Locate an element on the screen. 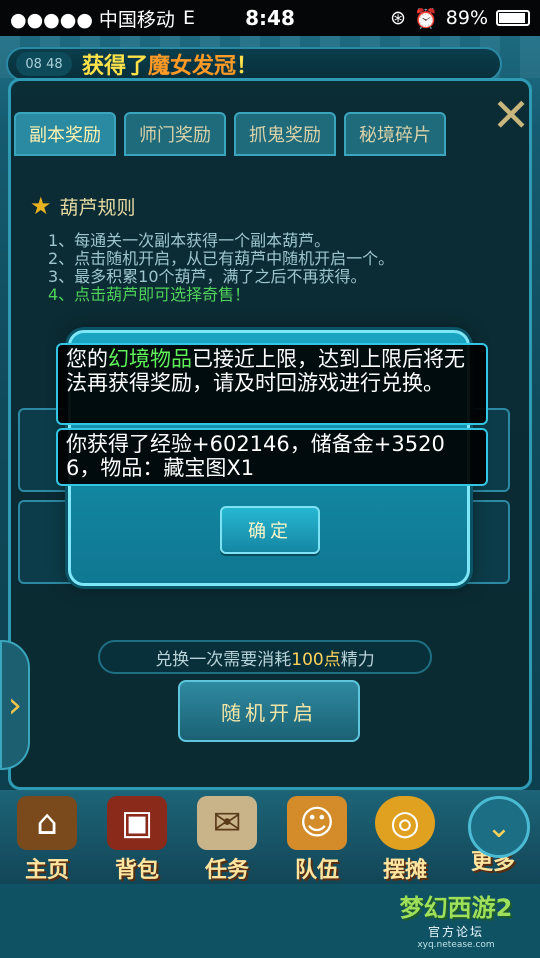 Image resolution: width=540 pixels, height=958 pixels. tab-ghost-reward: 抓鬼奖励 is located at coordinates (285, 134).